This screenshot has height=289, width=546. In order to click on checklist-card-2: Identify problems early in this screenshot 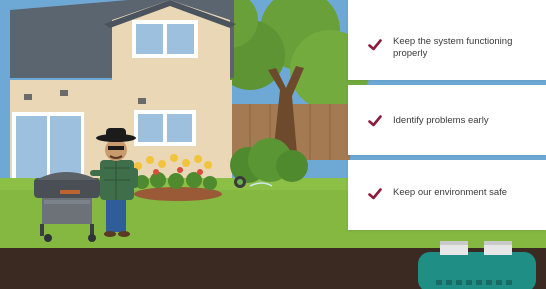, I will do `click(447, 120)`.